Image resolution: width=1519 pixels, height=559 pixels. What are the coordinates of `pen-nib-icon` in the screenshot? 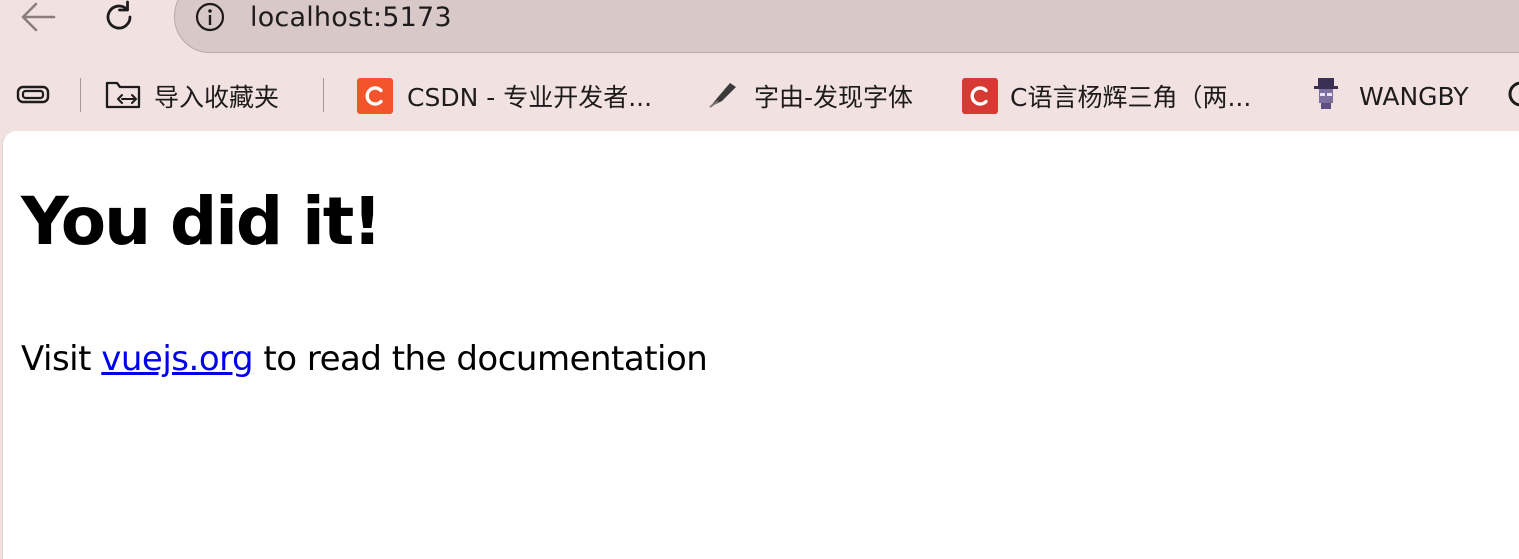 It's located at (723, 96).